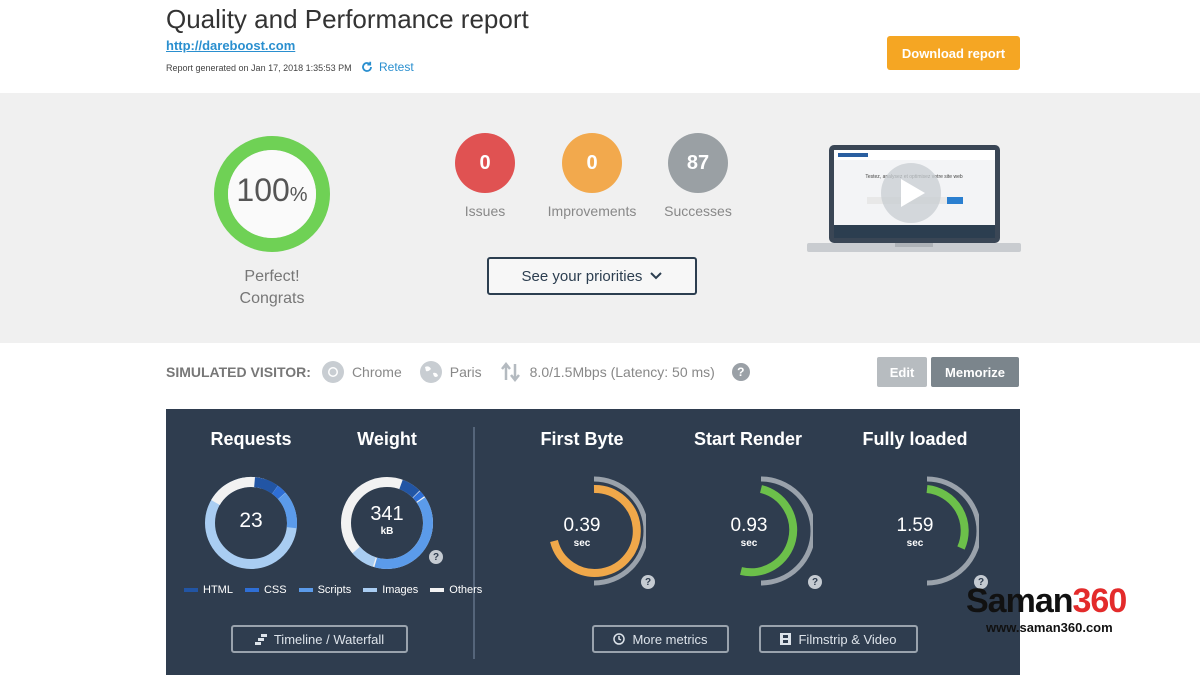 The image size is (1200, 675). What do you see at coordinates (838, 639) in the screenshot?
I see `filmstrip-video-button: Filmstrip & Video` at bounding box center [838, 639].